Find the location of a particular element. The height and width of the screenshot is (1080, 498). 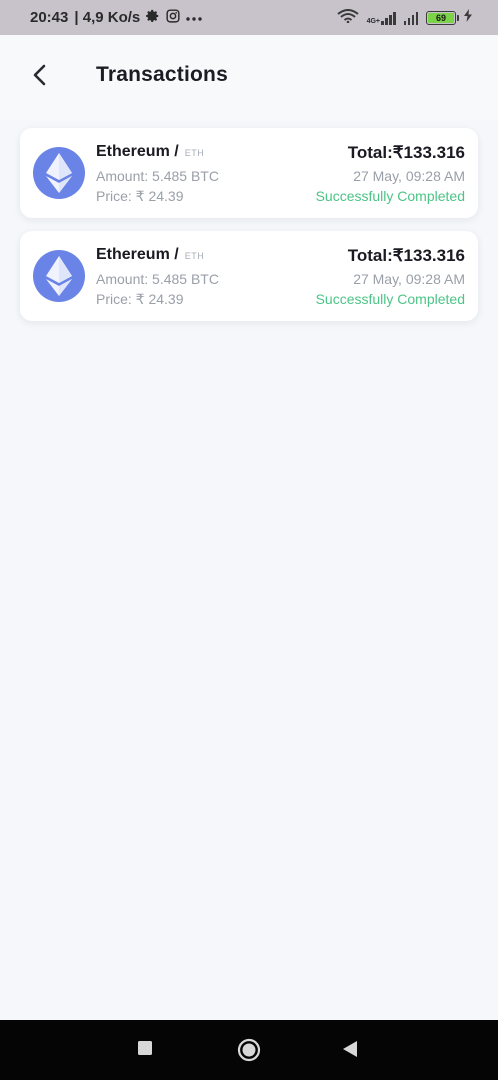

app-header: Transactions is located at coordinates (249, 77).